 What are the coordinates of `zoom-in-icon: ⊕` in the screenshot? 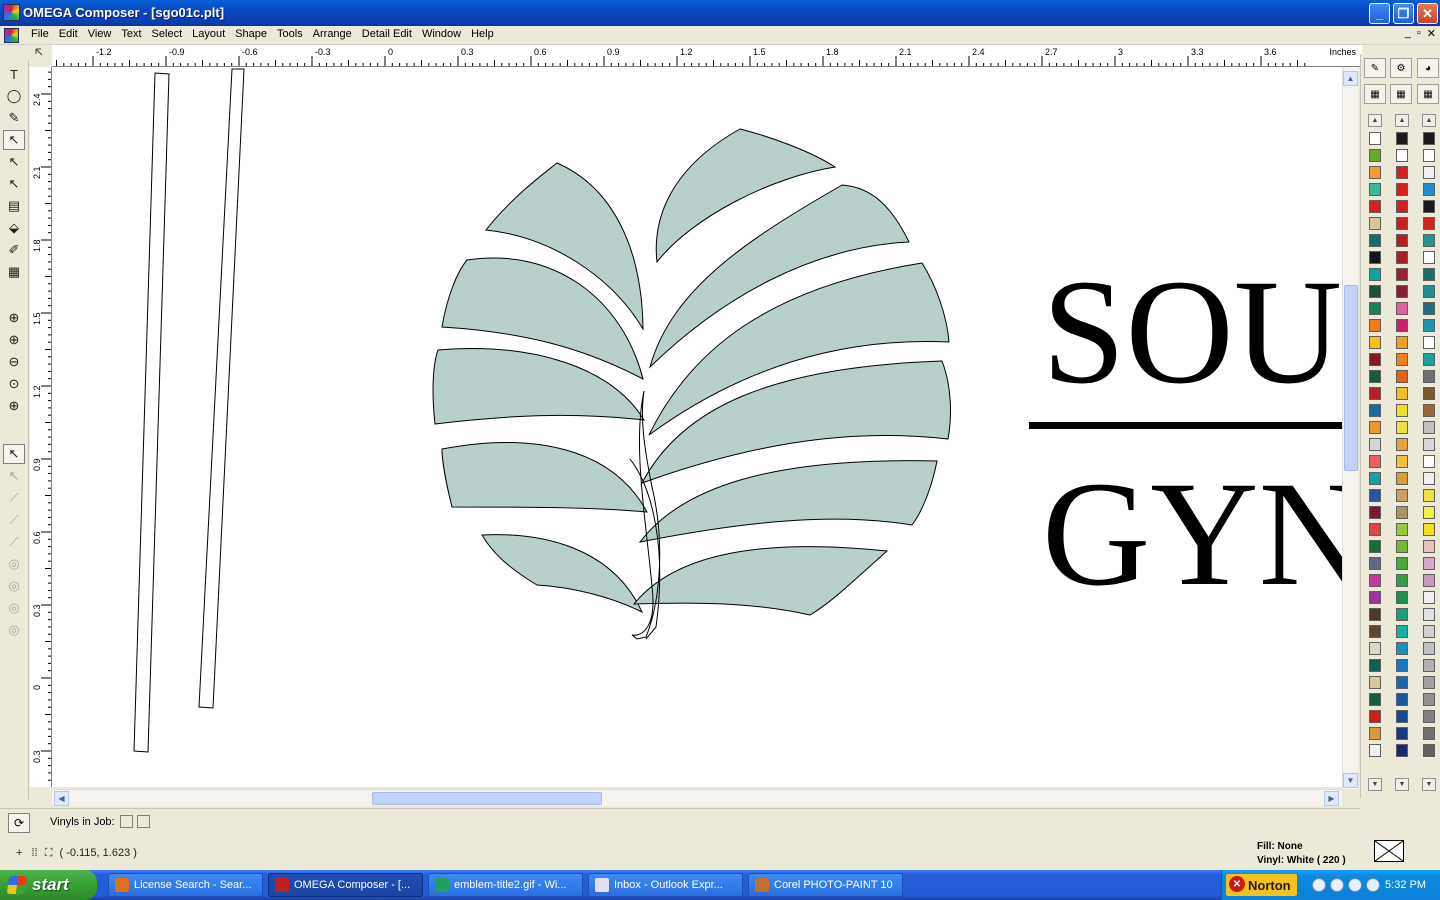 It's located at (14, 318).